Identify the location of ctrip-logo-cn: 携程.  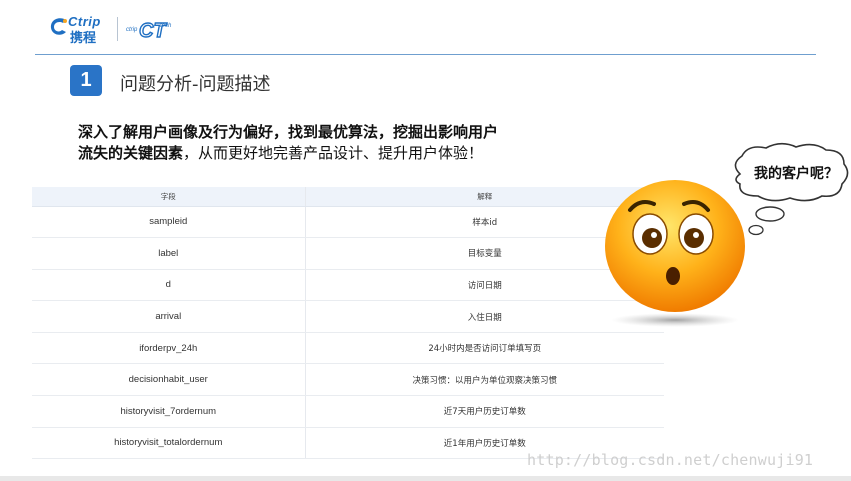
(83, 37).